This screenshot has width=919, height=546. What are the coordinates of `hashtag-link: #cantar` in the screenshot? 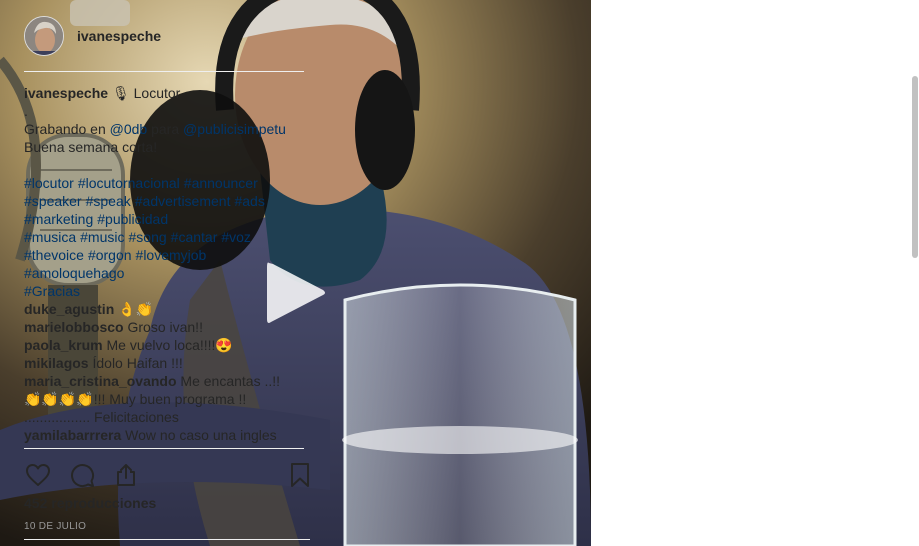 It's located at (194, 237).